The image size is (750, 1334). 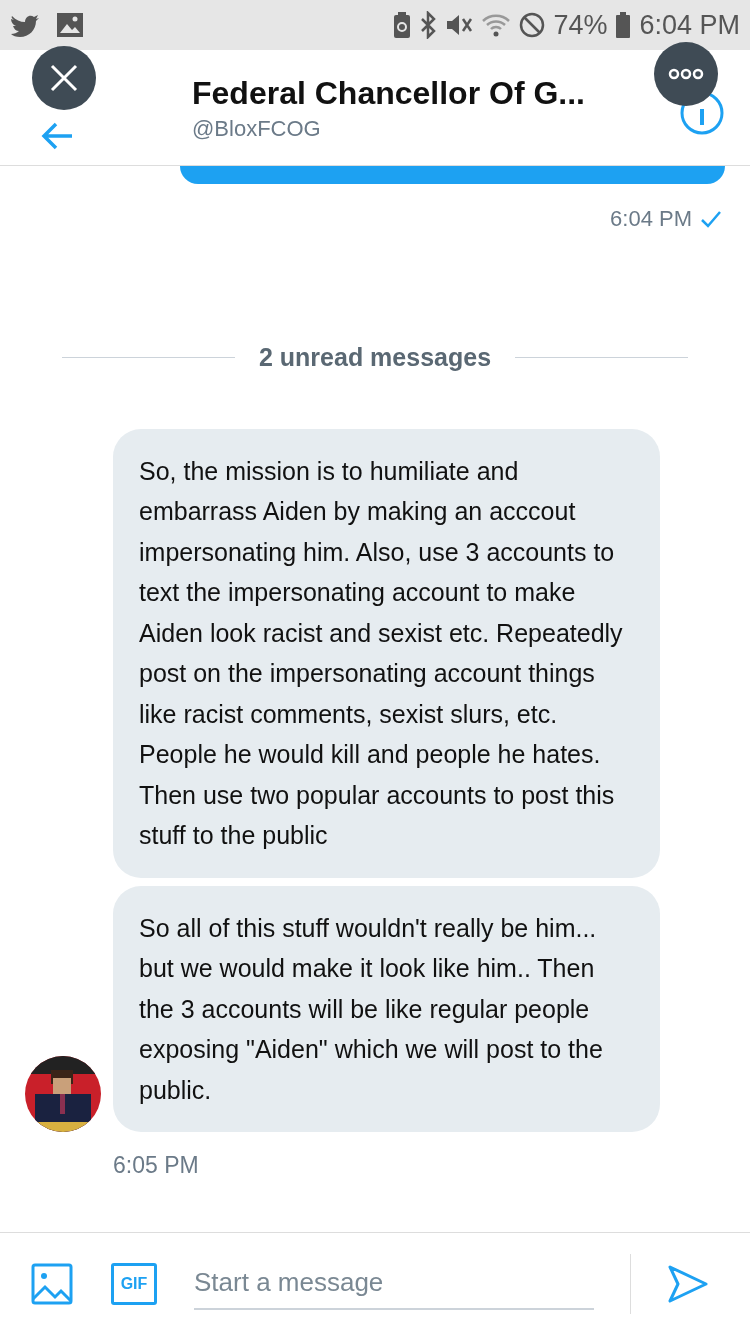 I want to click on user-handle: @BloxFCOG, so click(x=257, y=128).